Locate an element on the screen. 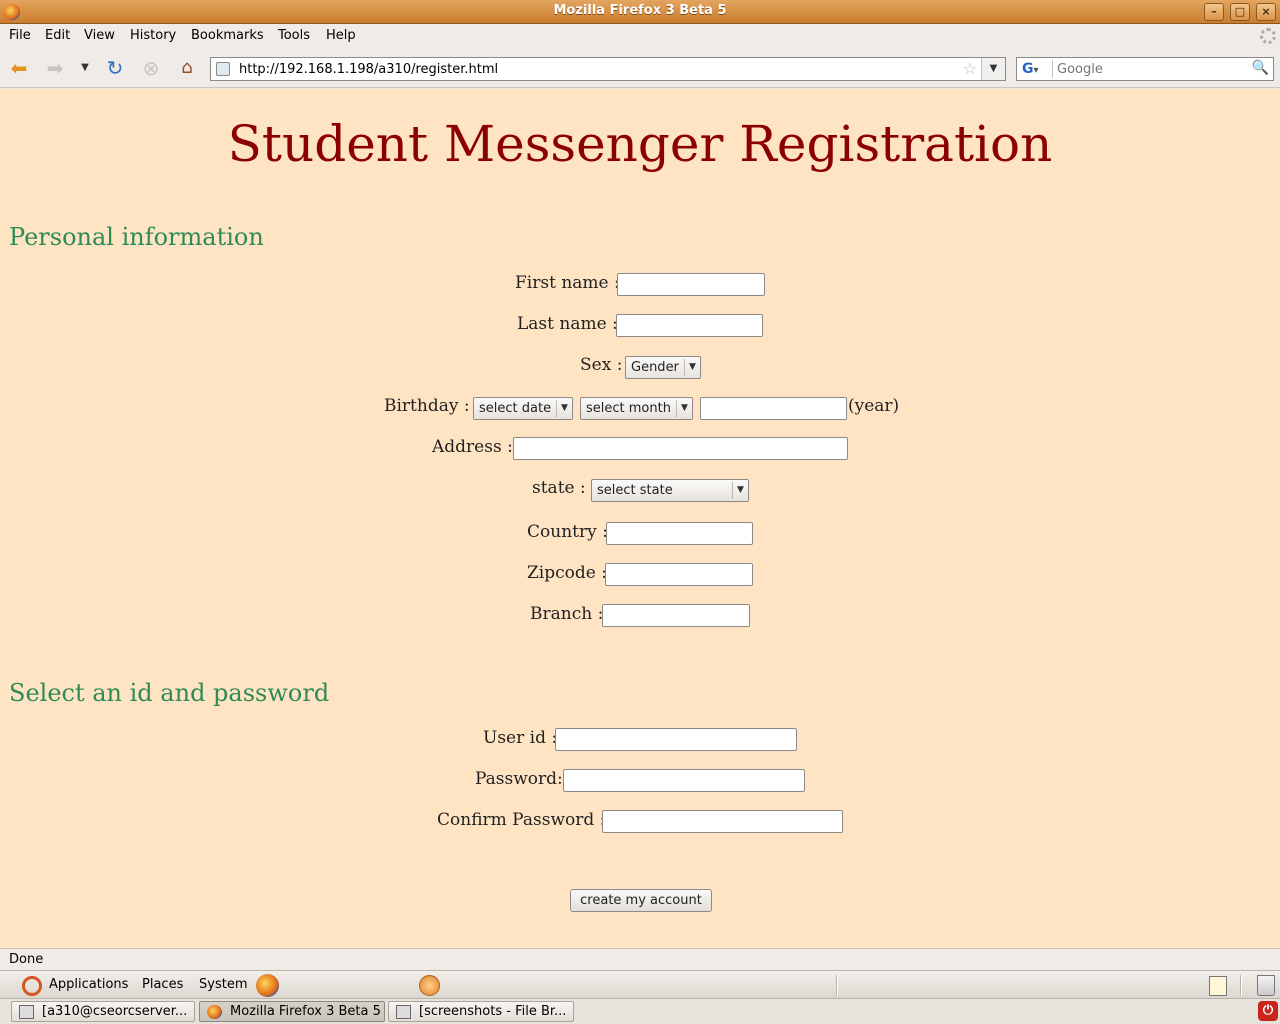 This screenshot has width=1280, height=1024. first-name-label: First name : is located at coordinates (567, 283).